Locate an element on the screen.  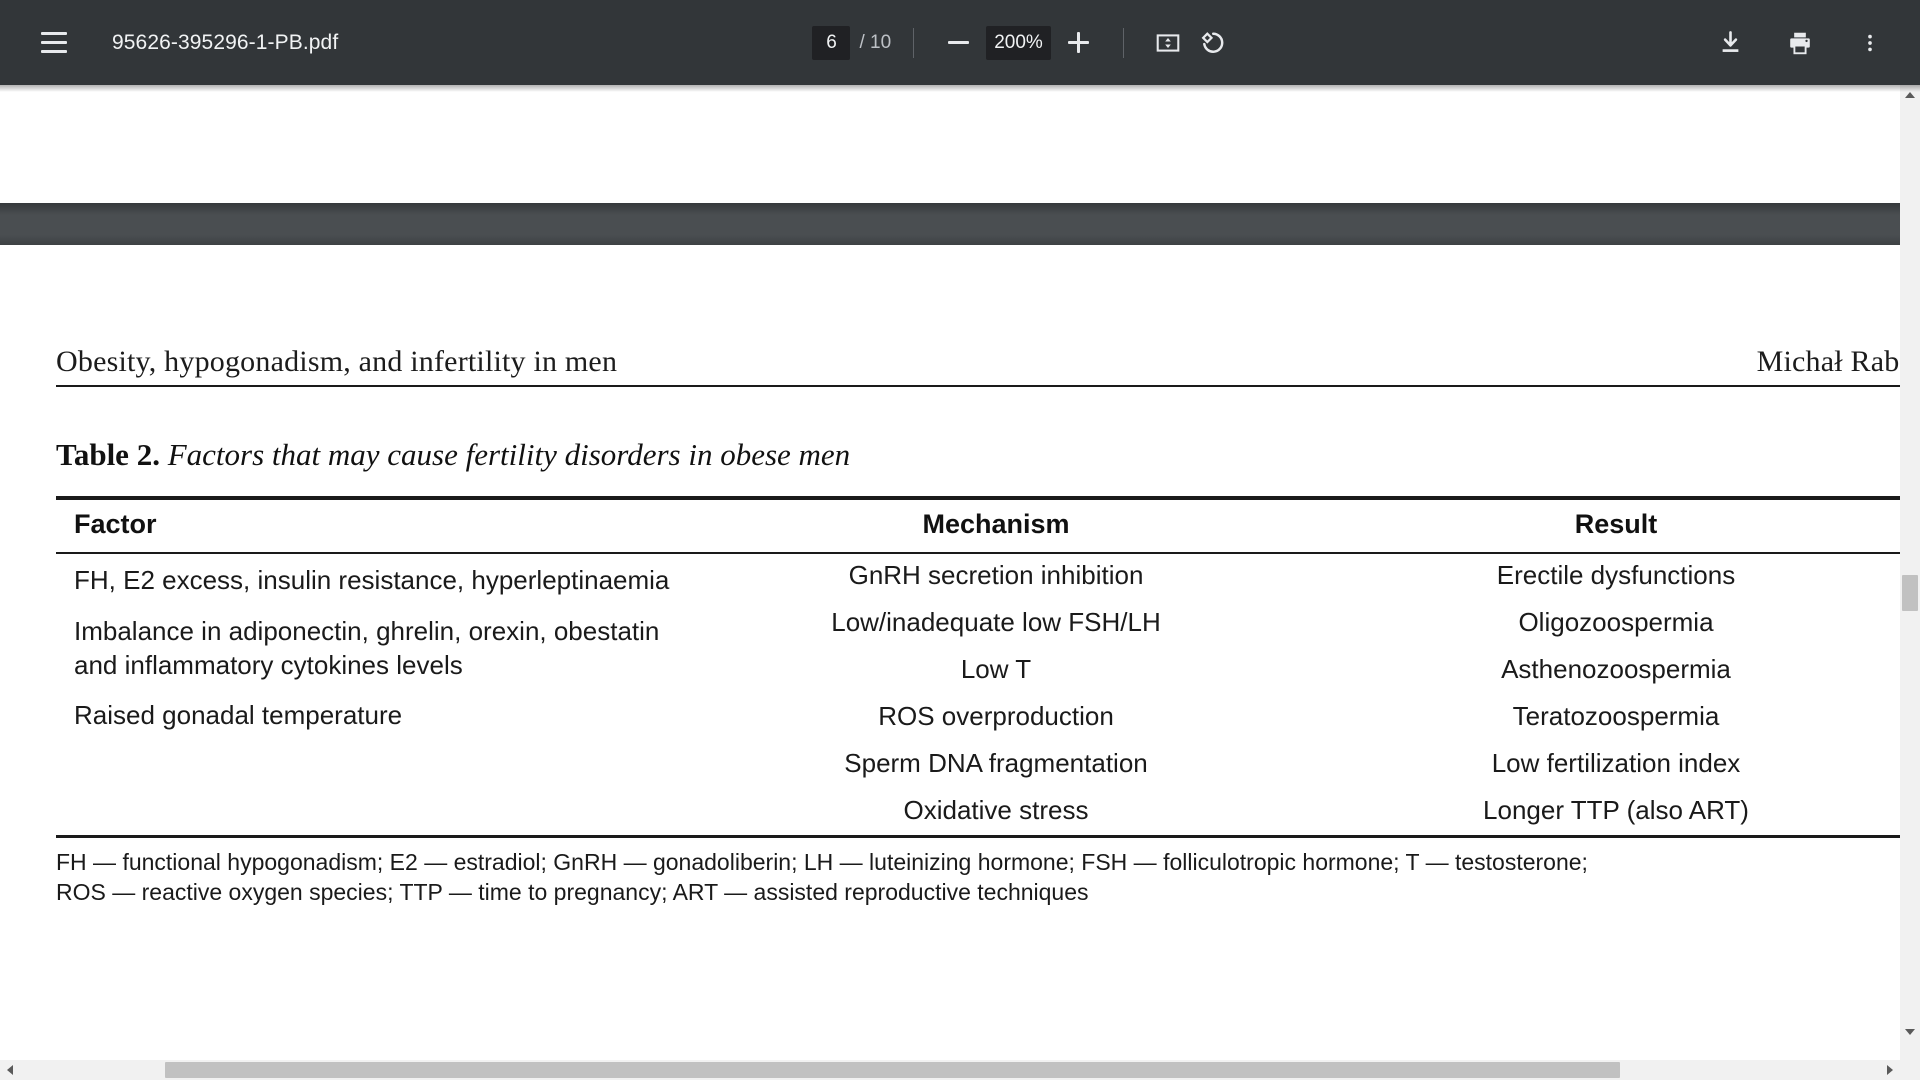
triangle-left is located at coordinates (10, 1070).